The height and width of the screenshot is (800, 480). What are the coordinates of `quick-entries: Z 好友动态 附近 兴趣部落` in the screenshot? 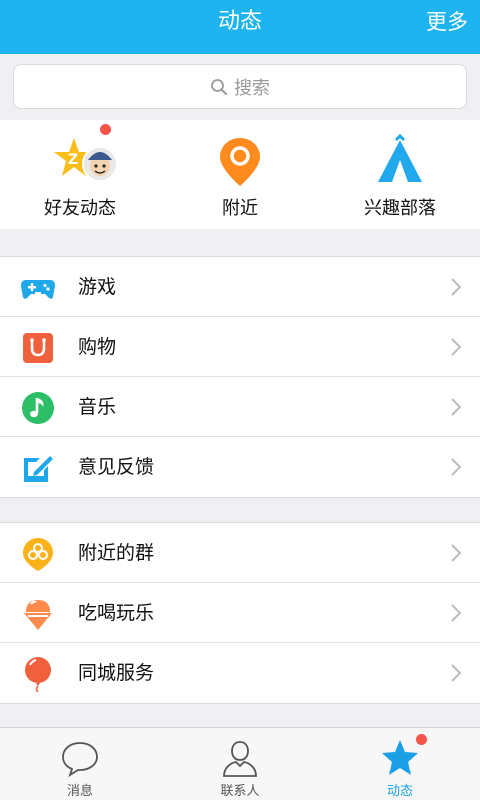 It's located at (240, 174).